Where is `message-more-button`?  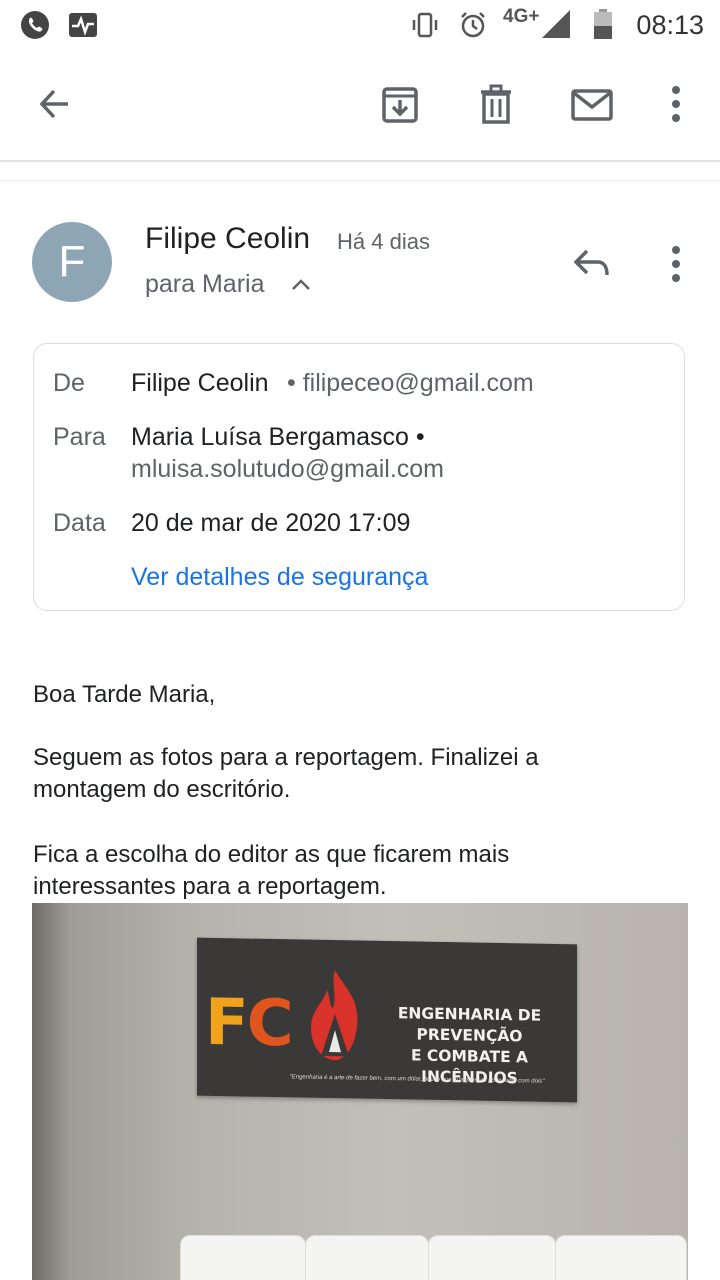
message-more-button is located at coordinates (676, 264).